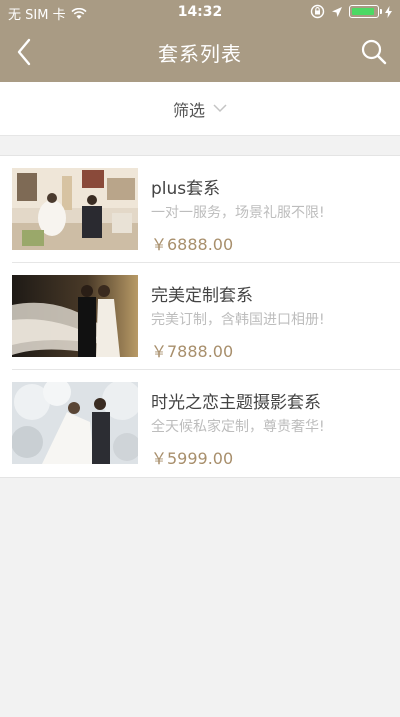  Describe the element at coordinates (192, 244) in the screenshot. I see `package-price: ￥6888.00` at that location.